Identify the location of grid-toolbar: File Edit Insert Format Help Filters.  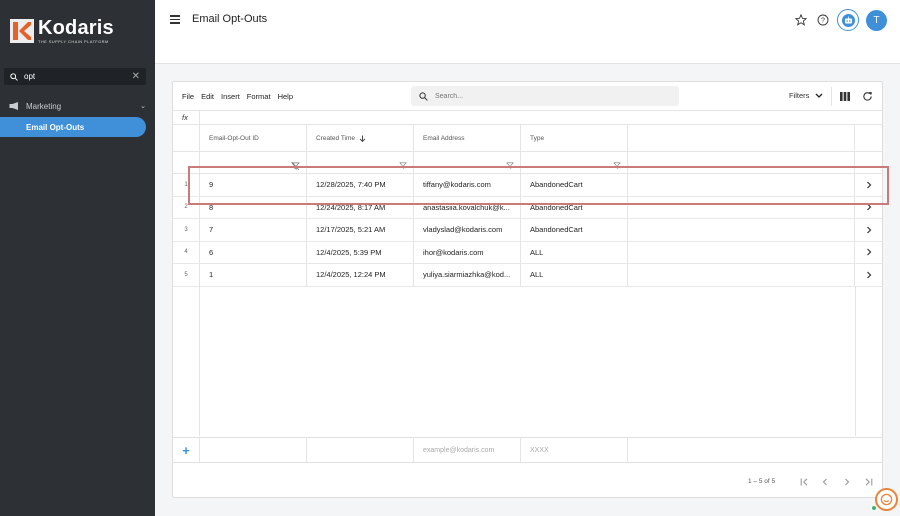
(527, 96).